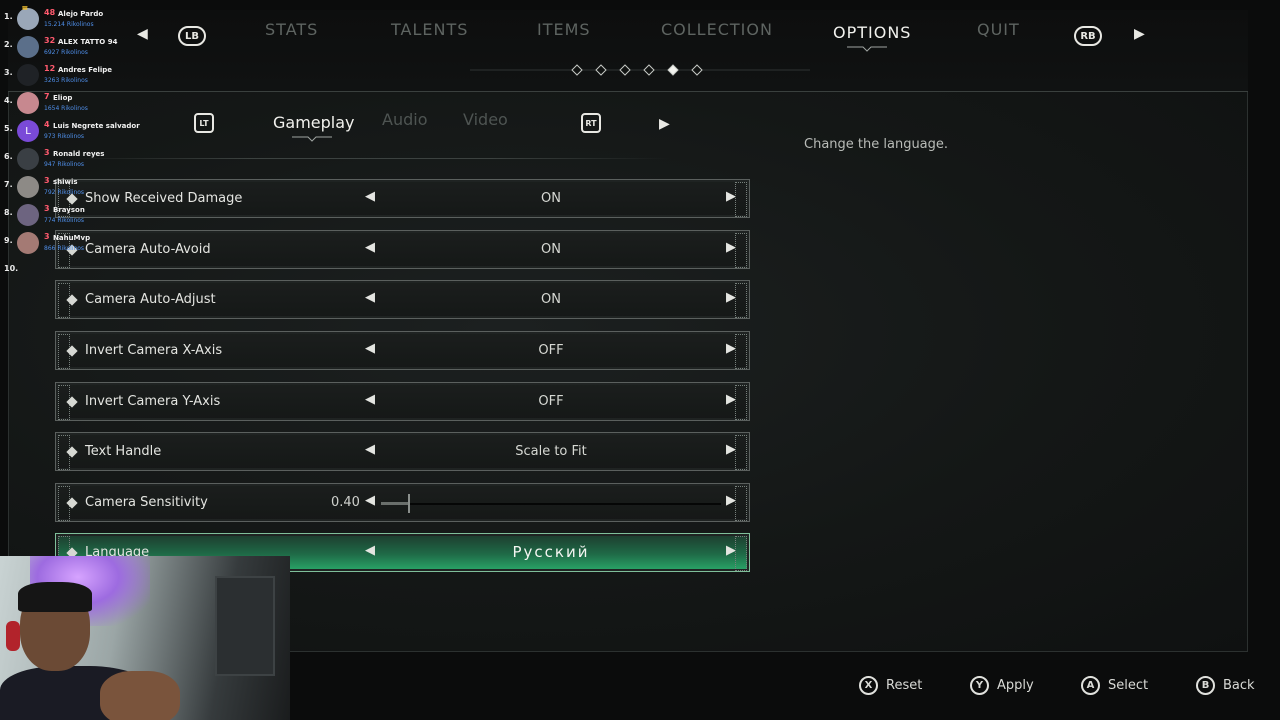 Image resolution: width=1280 pixels, height=720 pixels. Describe the element at coordinates (564, 29) in the screenshot. I see `tab-items: ITEMS` at that location.